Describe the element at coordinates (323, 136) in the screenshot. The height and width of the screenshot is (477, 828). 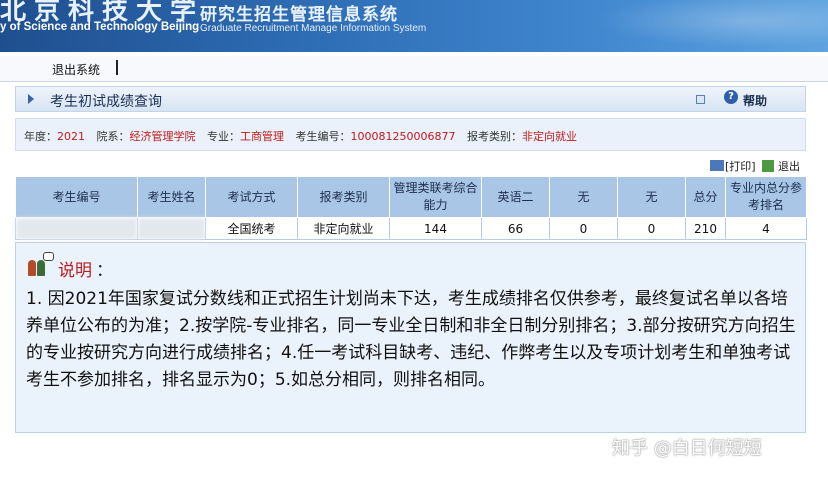
I see `candidate-id-label: 考生编号：` at that location.